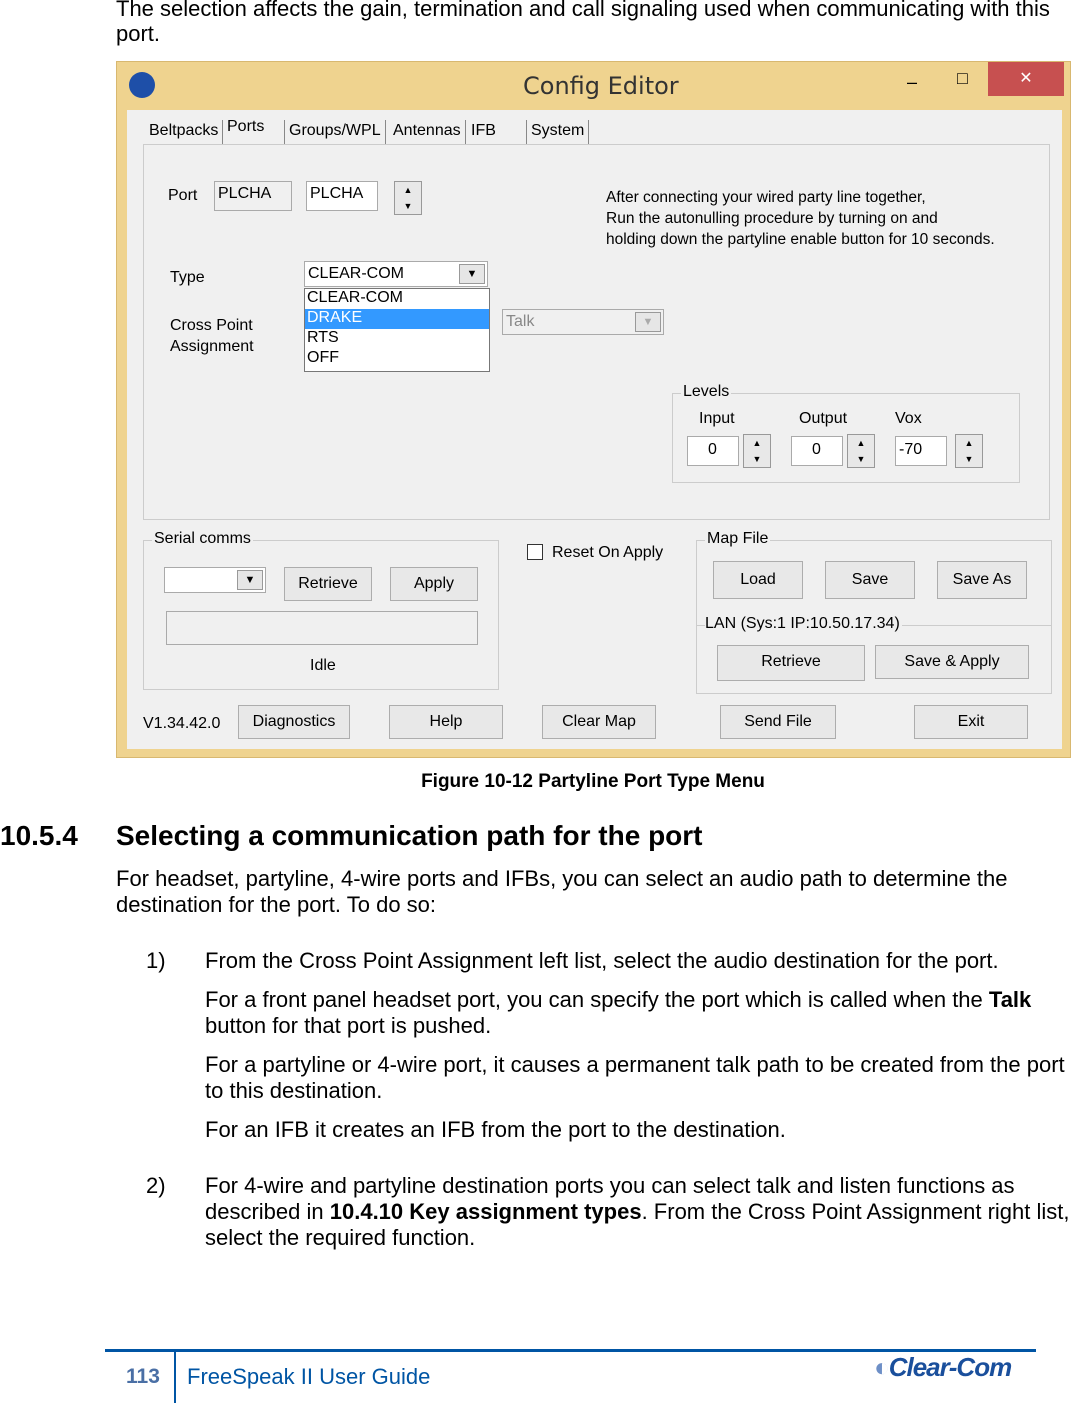 This screenshot has width=1071, height=1403. Describe the element at coordinates (706, 392) in the screenshot. I see `levels-title: Levels` at that location.